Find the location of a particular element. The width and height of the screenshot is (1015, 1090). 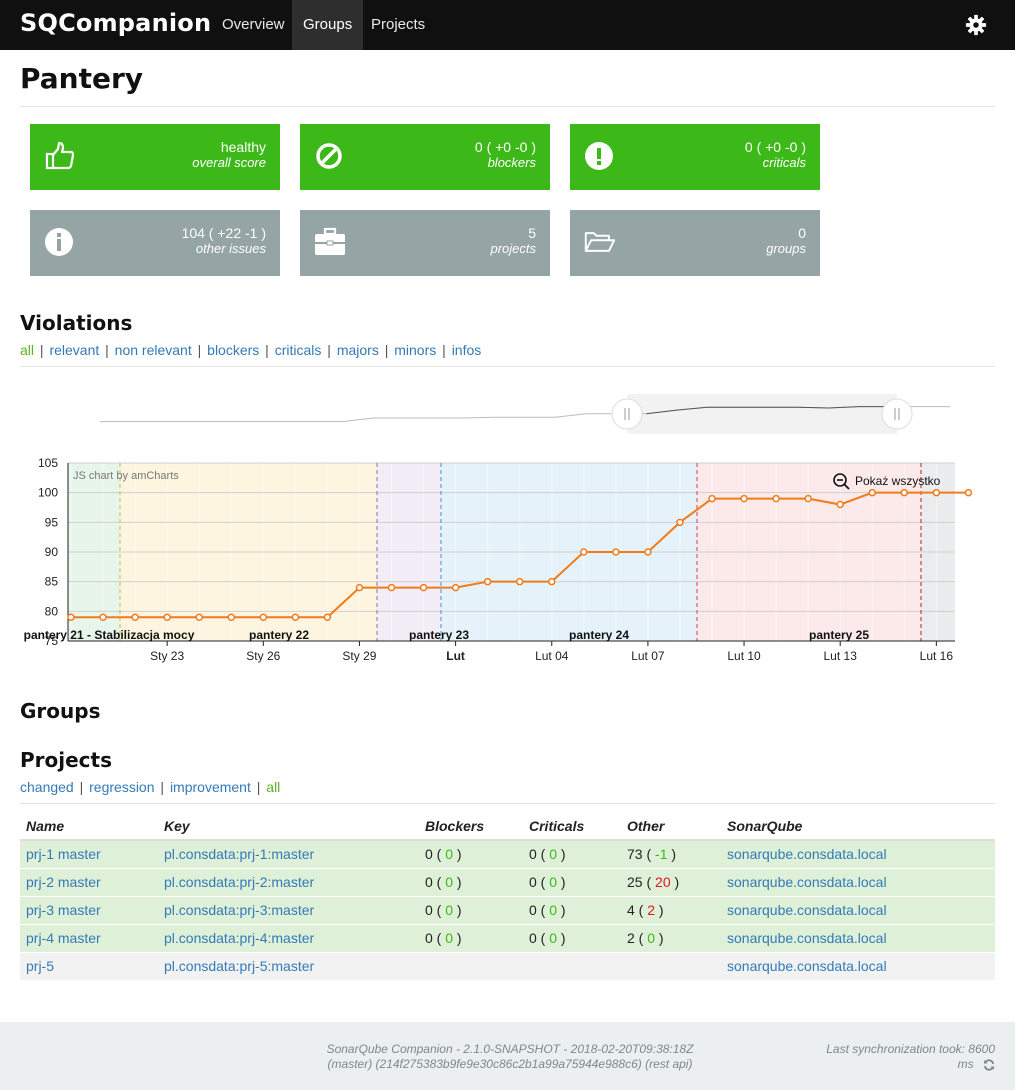

col-key: Key is located at coordinates (288, 826).